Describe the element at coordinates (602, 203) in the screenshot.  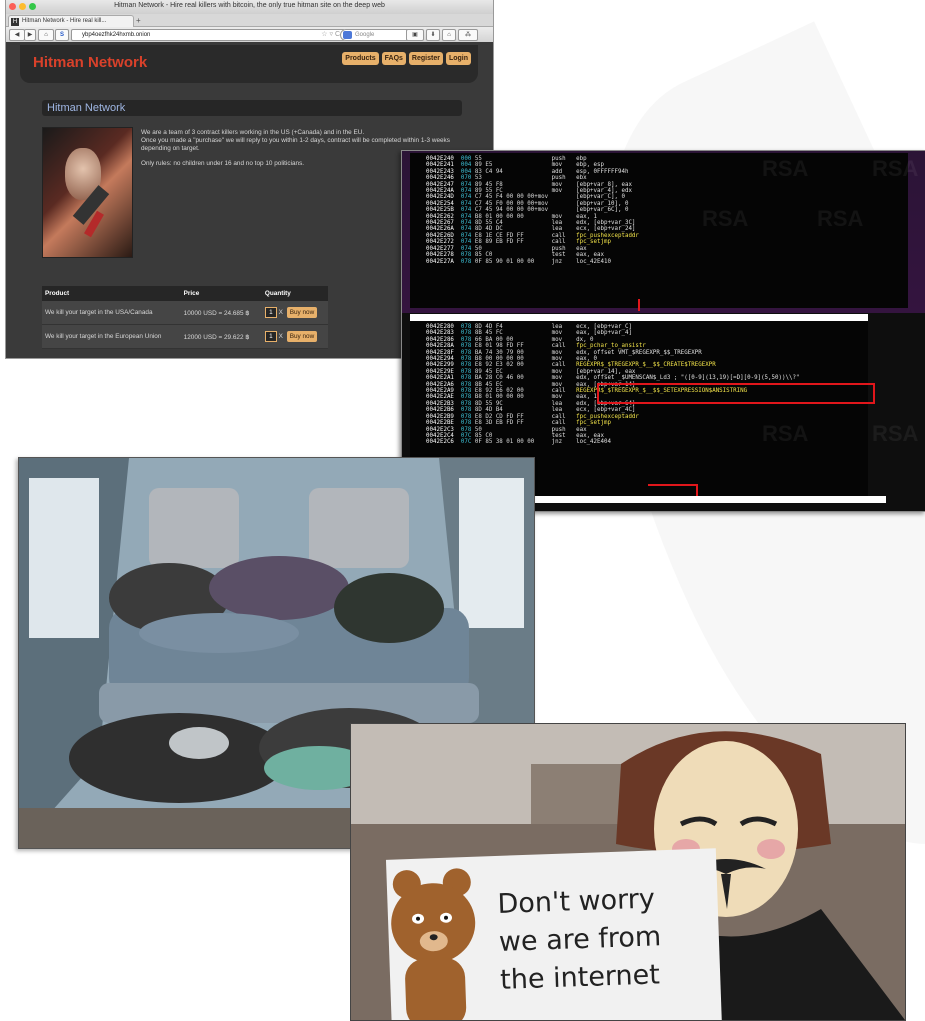
I see `code-token: [ebp+var_10], 0` at that location.